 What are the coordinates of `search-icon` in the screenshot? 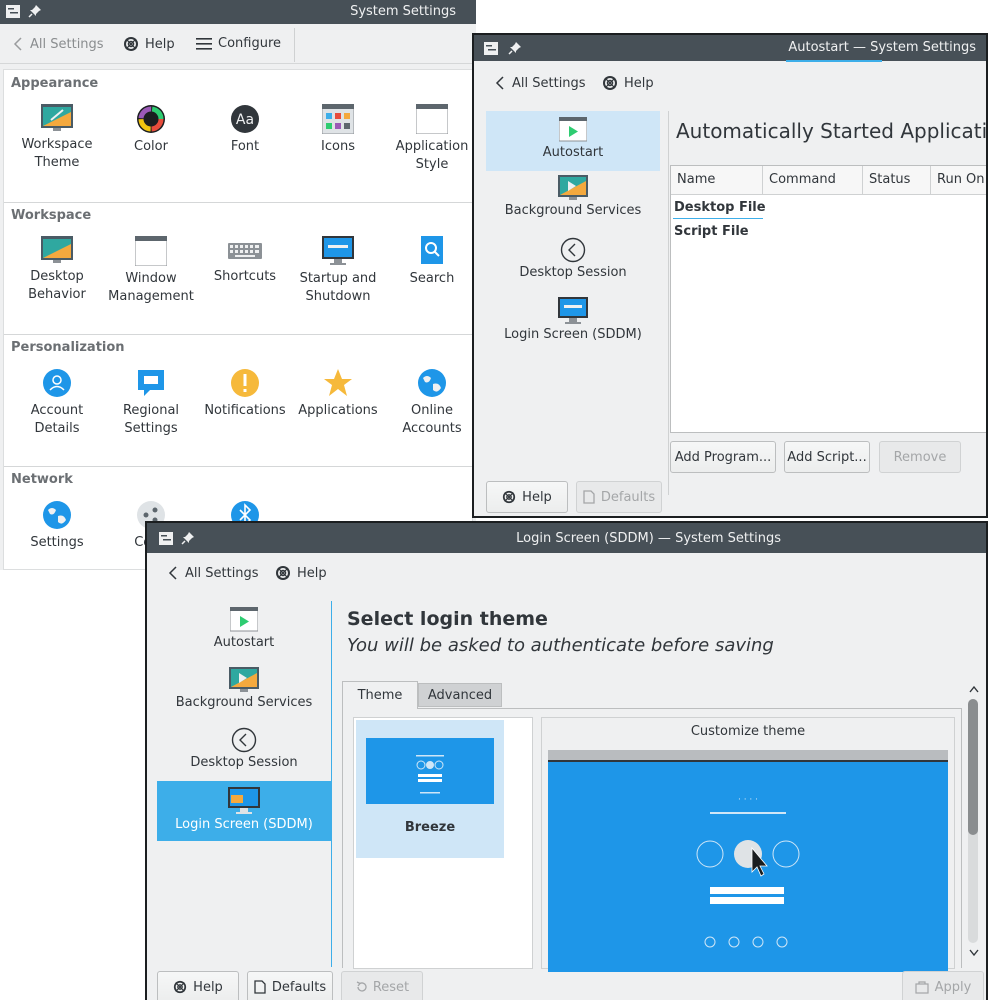 It's located at (432, 250).